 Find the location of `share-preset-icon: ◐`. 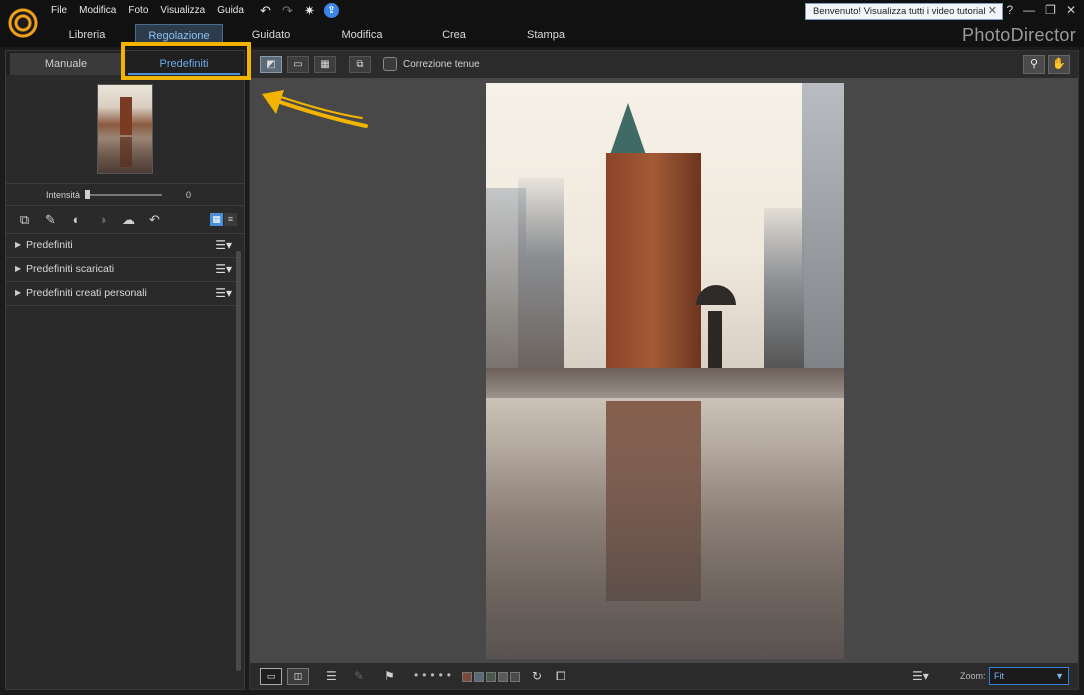

share-preset-icon: ◐ is located at coordinates (76, 219).